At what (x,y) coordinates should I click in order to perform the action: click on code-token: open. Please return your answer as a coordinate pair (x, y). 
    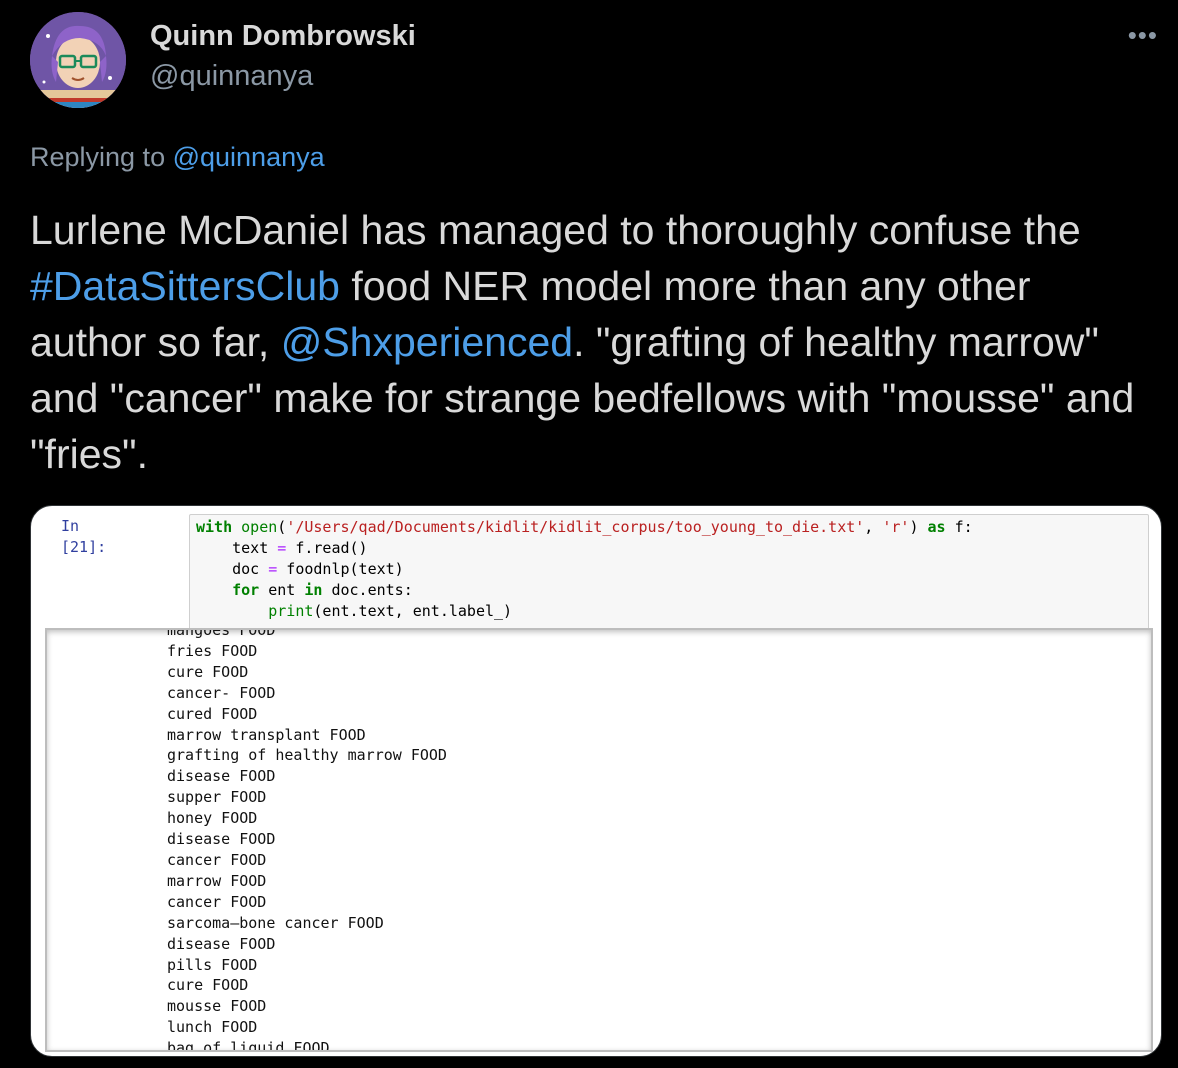
    Looking at the image, I should click on (259, 527).